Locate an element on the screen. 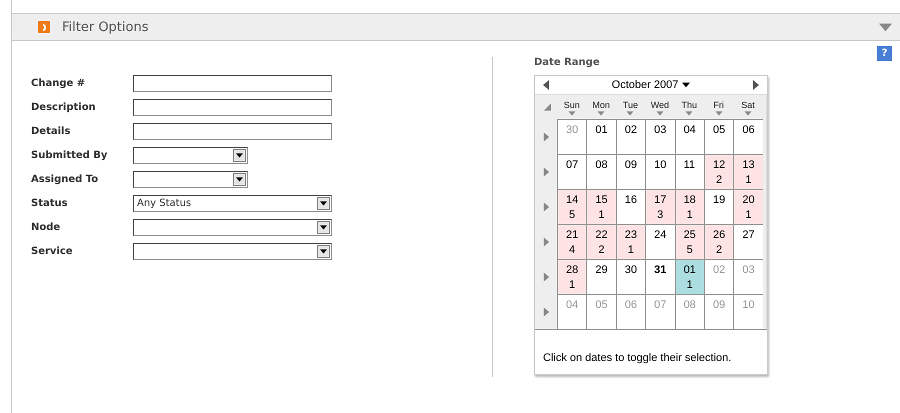 This screenshot has width=900, height=413. weekday-header: Tue is located at coordinates (631, 107).